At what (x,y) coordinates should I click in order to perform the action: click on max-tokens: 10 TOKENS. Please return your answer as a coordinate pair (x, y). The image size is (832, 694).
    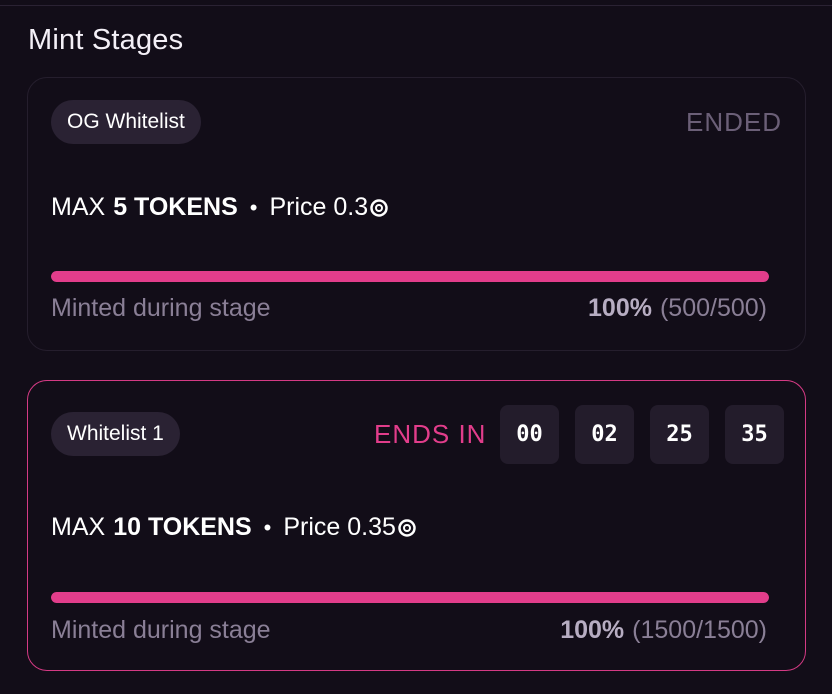
    Looking at the image, I should click on (182, 527).